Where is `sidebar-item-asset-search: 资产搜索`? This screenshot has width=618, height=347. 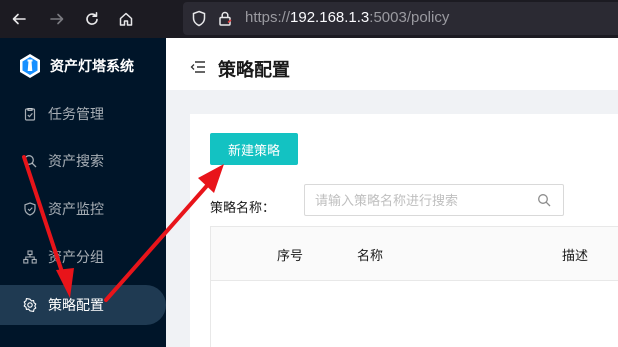 sidebar-item-asset-search: 资产搜索 is located at coordinates (83, 161).